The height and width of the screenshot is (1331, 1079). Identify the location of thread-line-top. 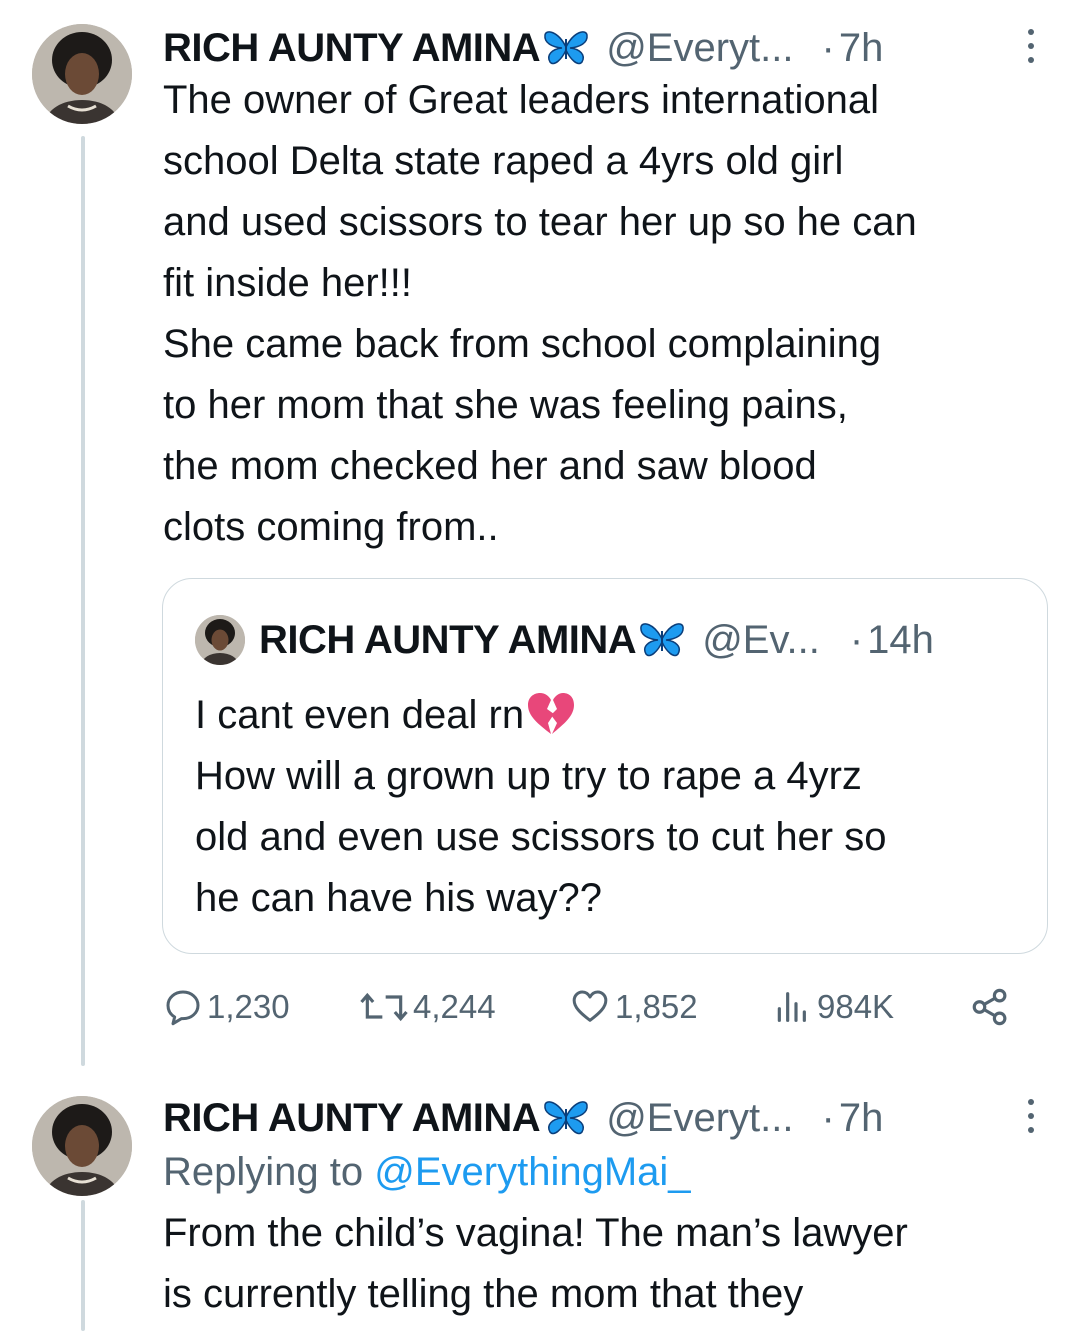
(83, 601).